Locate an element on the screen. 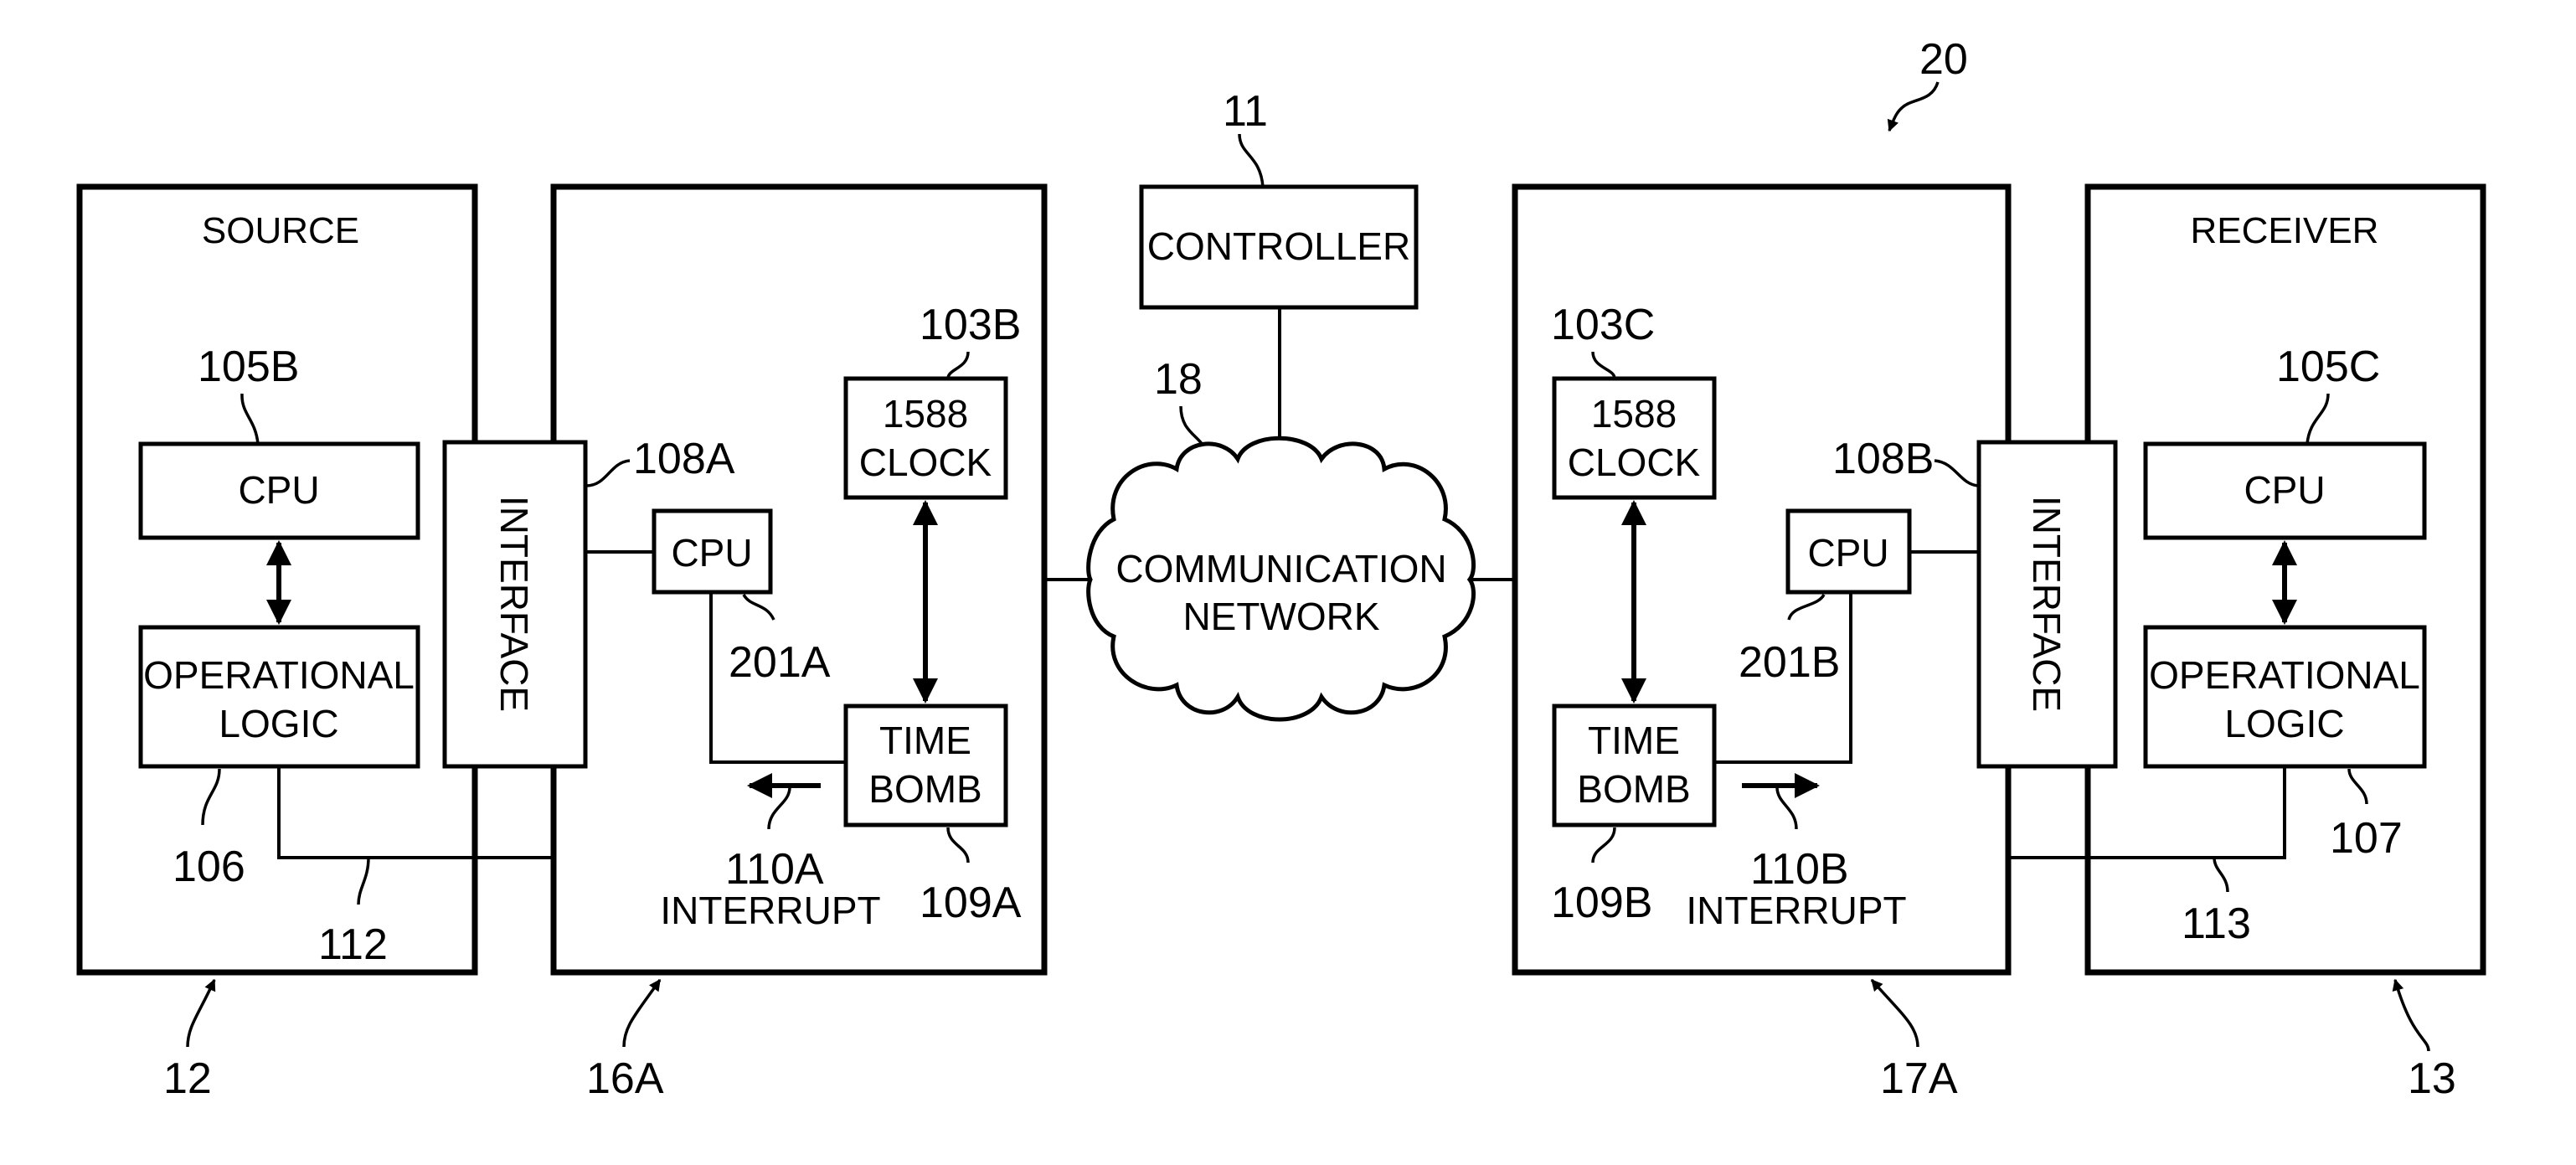 This screenshot has width=2576, height=1165. source-ref-arrow is located at coordinates (201, 1013).